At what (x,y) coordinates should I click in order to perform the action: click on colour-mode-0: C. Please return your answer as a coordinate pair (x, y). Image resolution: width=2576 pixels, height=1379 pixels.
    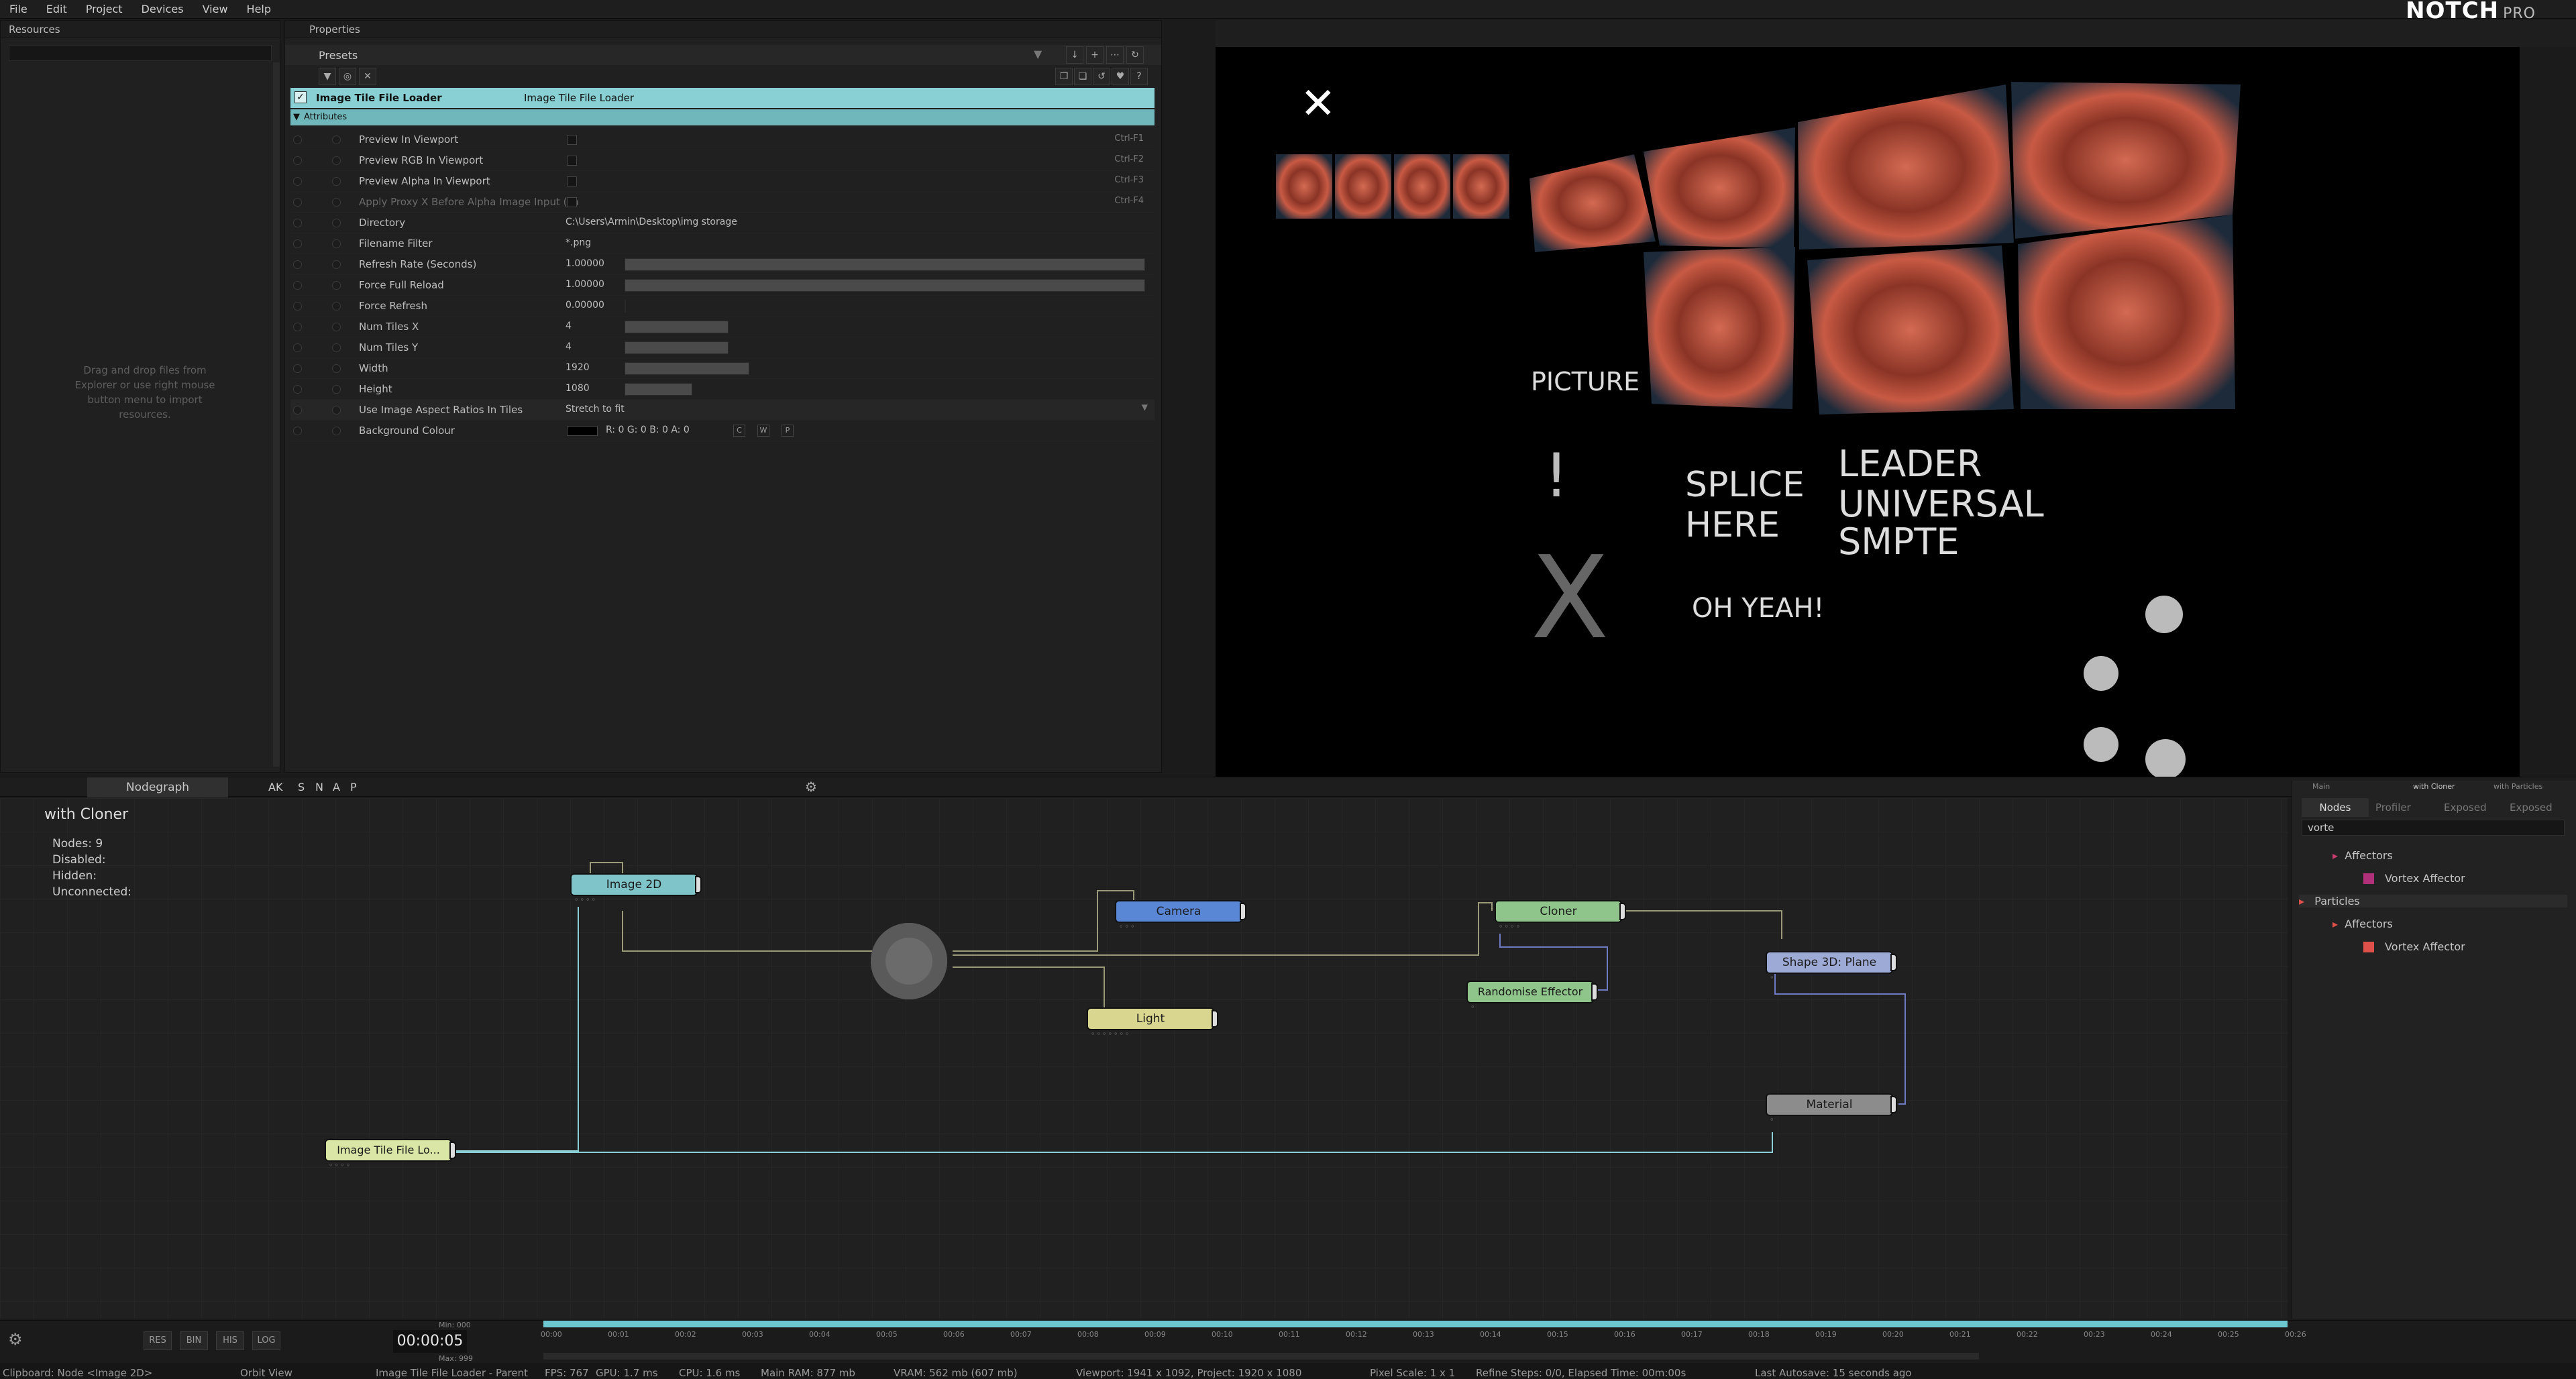
    Looking at the image, I should click on (739, 431).